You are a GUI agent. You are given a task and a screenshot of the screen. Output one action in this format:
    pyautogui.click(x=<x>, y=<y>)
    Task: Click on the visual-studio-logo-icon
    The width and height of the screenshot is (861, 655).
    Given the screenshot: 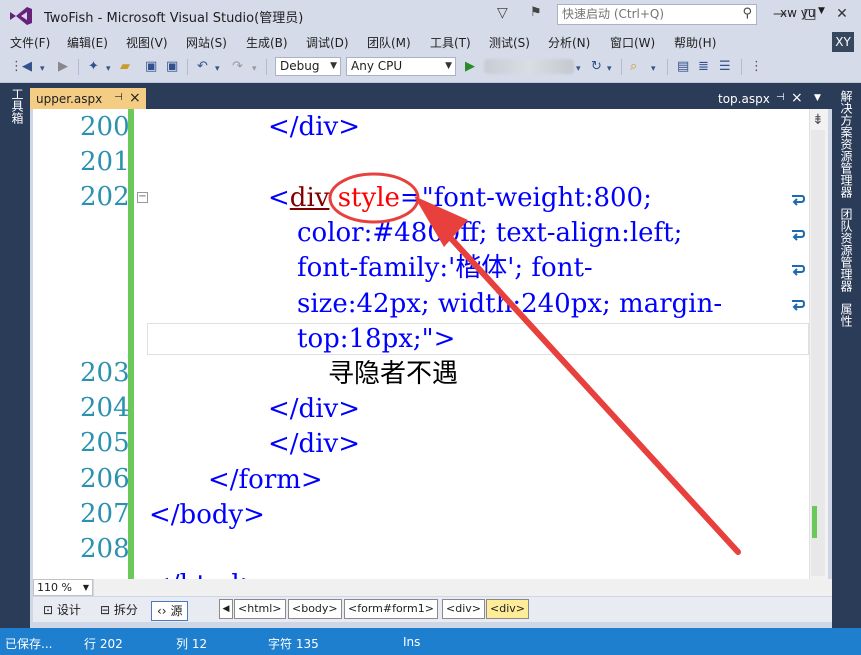 What is the action you would take?
    pyautogui.click(x=21, y=16)
    